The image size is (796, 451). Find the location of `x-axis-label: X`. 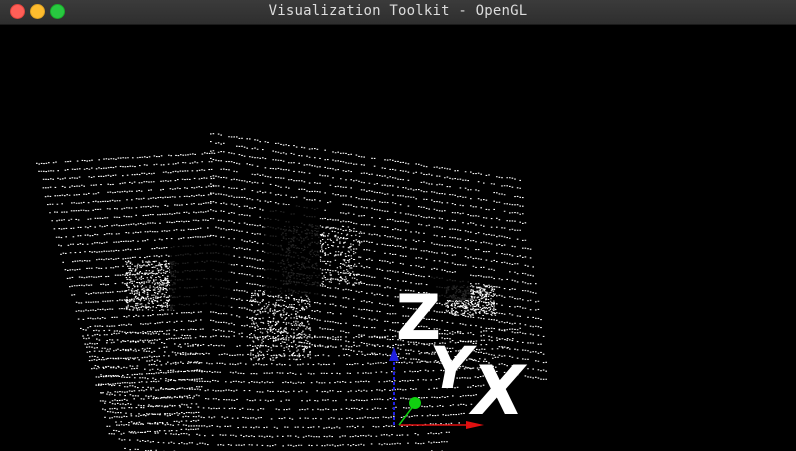

x-axis-label: X is located at coordinates (498, 391).